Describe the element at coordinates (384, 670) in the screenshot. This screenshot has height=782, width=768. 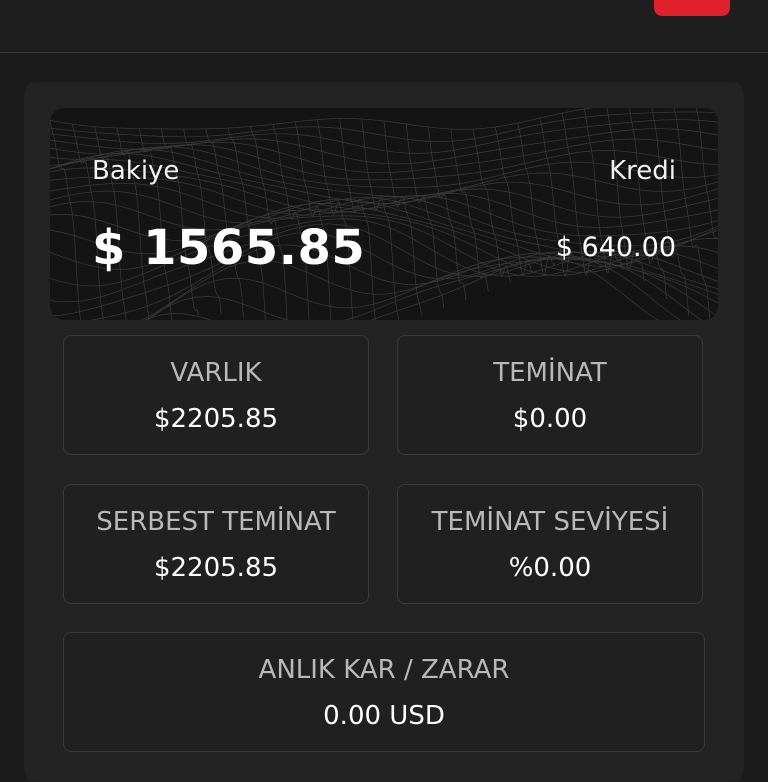
I see `stat-label: ANLIK KAR / ZARAR` at that location.